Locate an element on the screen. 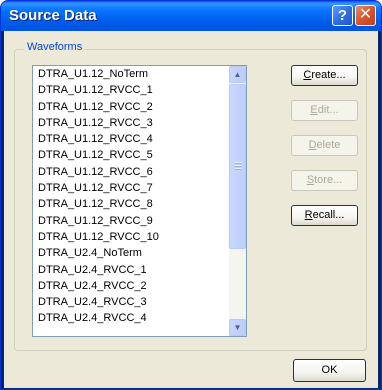 This screenshot has width=382, height=390. list-item: DTRA_U2.4_RVCC_2 is located at coordinates (131, 286).